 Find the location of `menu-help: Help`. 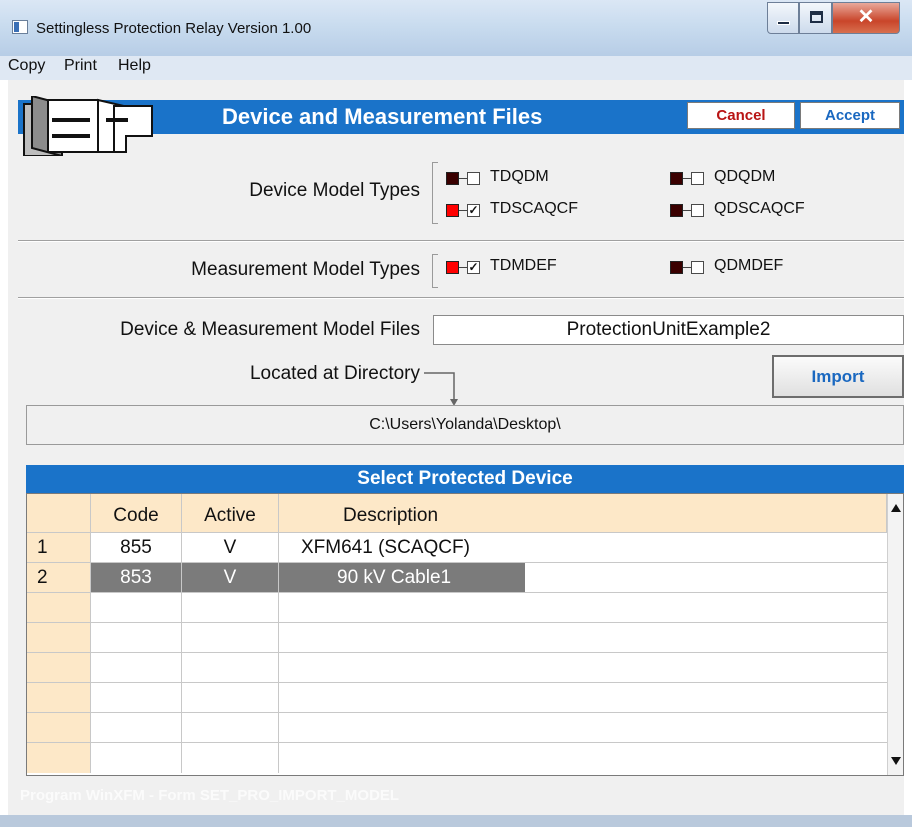

menu-help: Help is located at coordinates (134, 66).